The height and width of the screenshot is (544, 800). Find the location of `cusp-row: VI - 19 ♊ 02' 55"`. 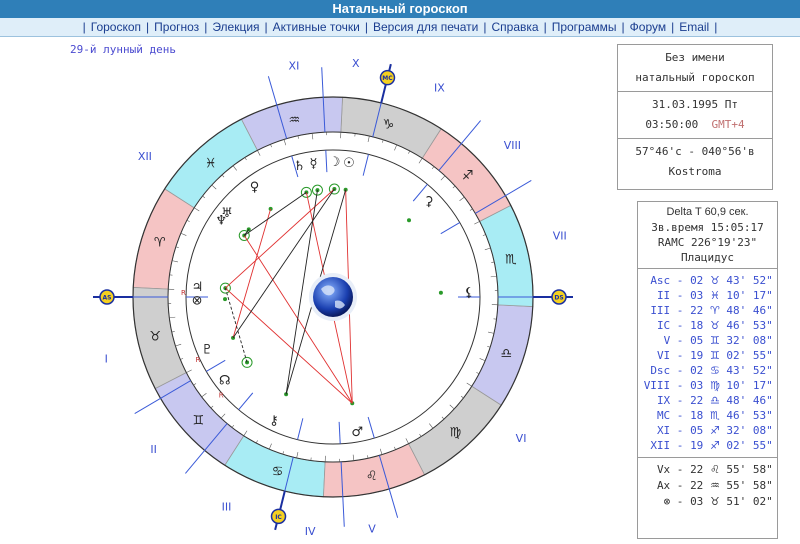

cusp-row: VI - 19 ♊ 02' 55" is located at coordinates (707, 355).